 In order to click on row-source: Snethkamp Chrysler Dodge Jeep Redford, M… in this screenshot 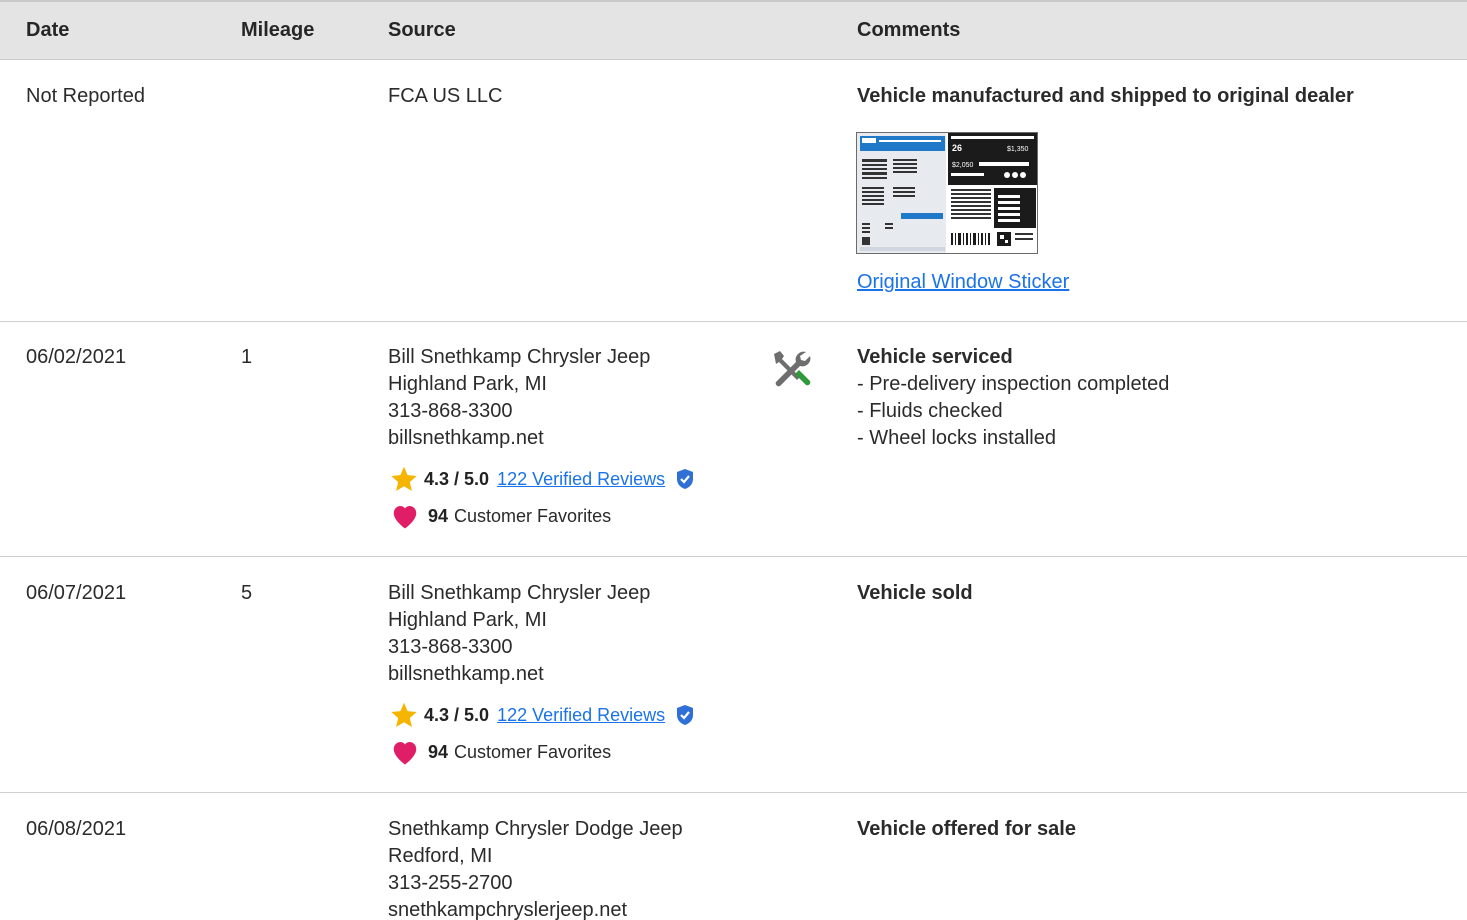, I will do `click(535, 868)`.